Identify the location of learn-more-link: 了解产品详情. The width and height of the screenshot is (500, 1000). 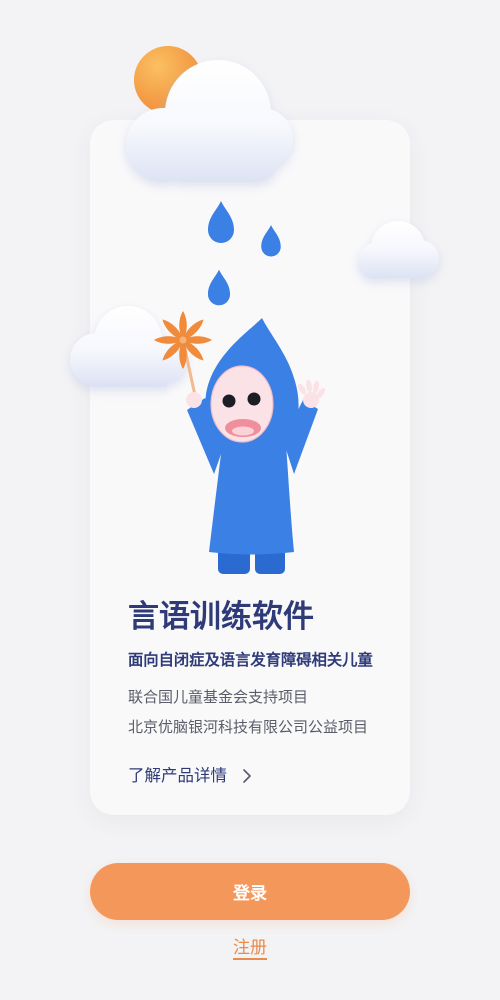
(190, 776).